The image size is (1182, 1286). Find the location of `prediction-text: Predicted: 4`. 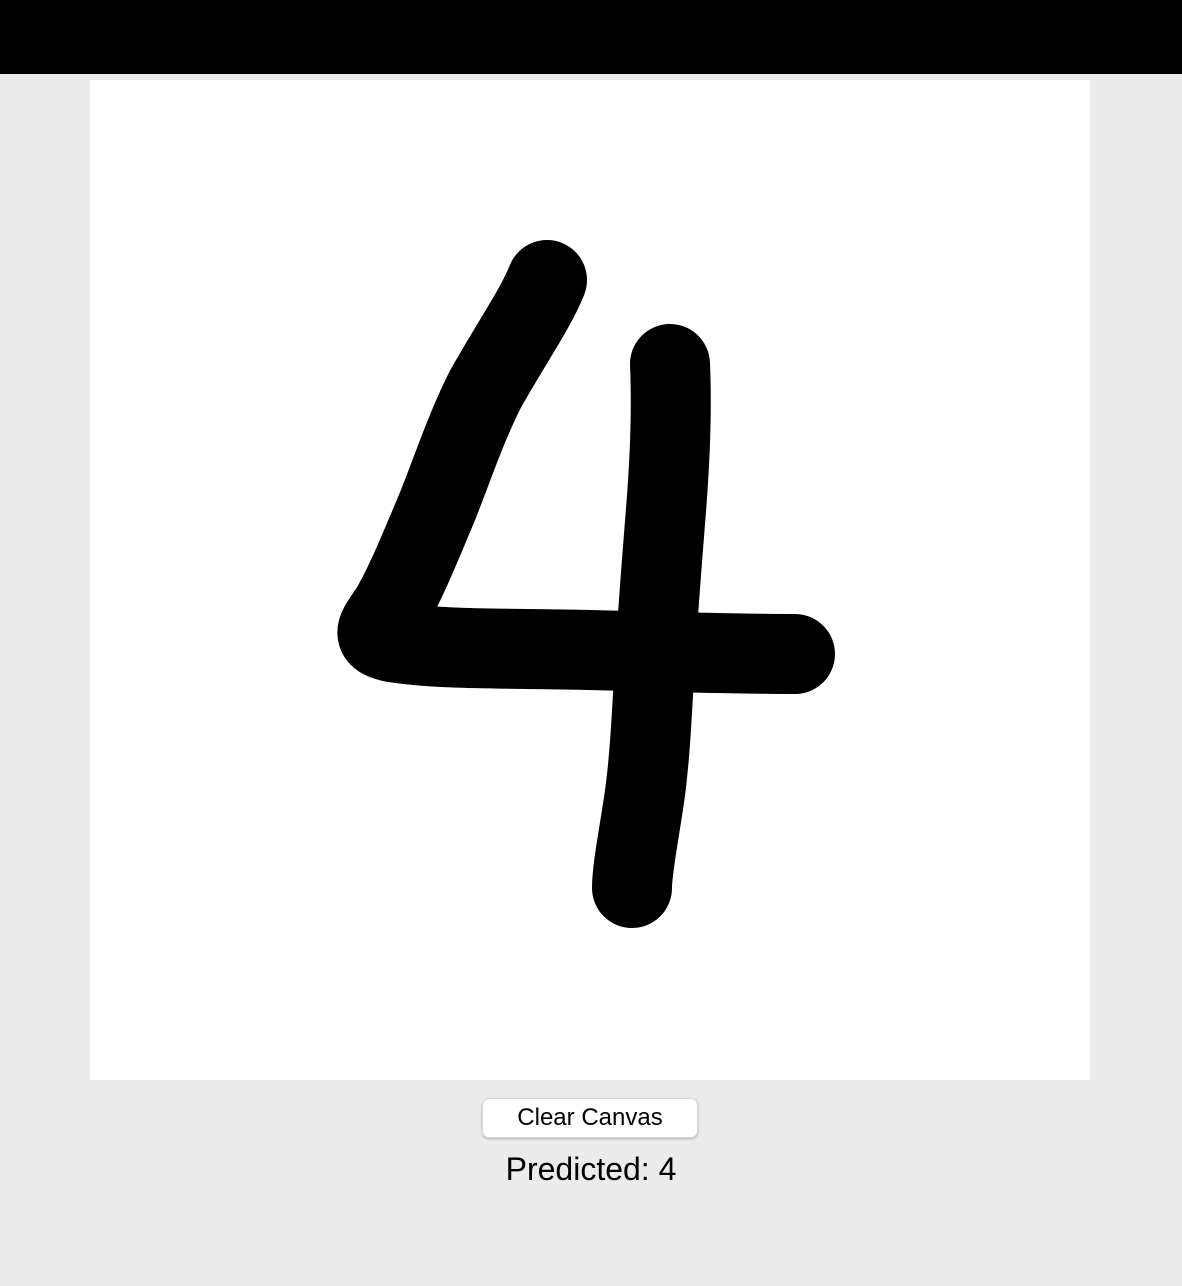

prediction-text: Predicted: 4 is located at coordinates (591, 1169).